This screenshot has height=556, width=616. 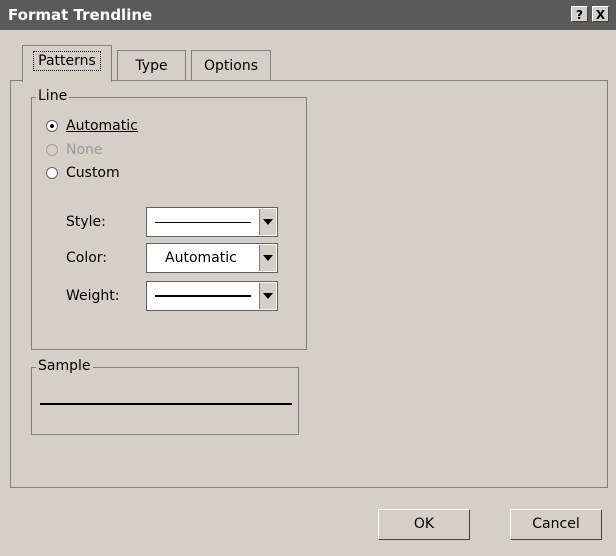 I want to click on color-value: Automatic, so click(x=201, y=258).